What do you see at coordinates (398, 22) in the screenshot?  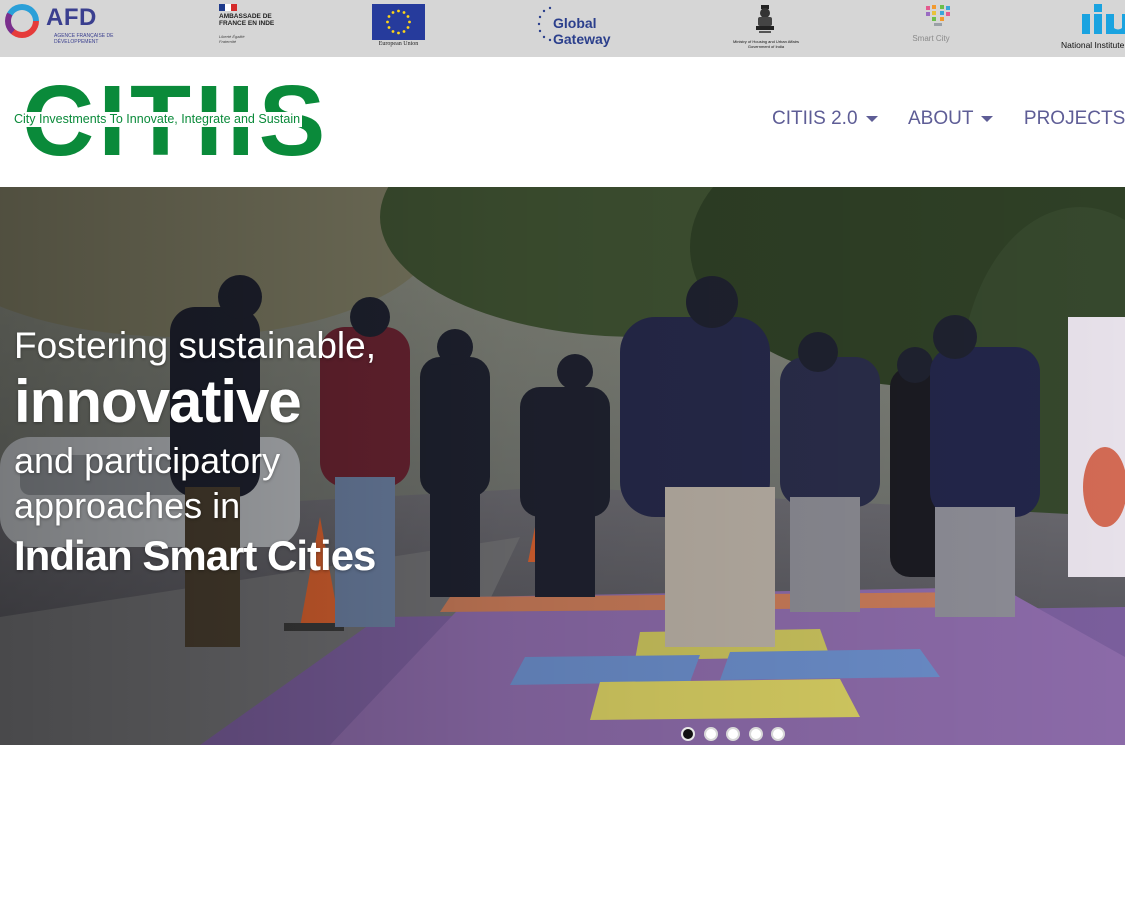 I see `eu-flag-icon` at bounding box center [398, 22].